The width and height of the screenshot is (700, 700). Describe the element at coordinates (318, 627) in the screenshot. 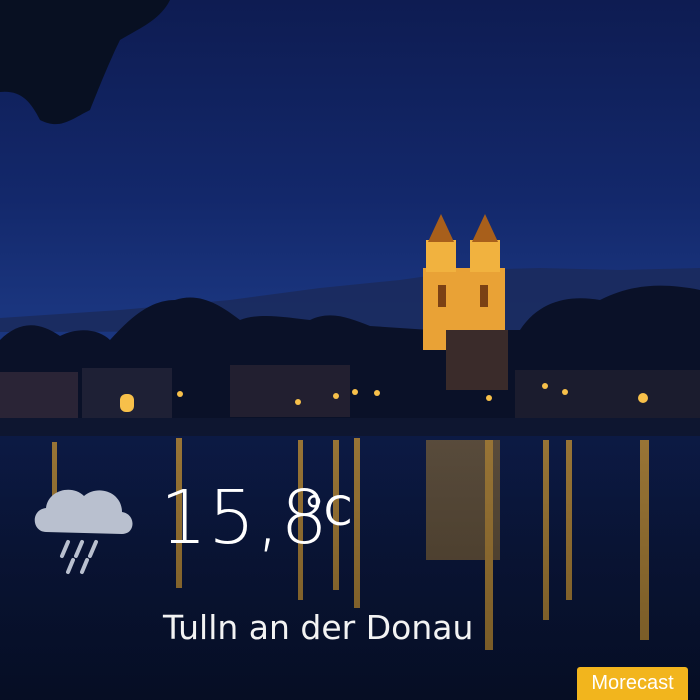

I see `location-name: Tulln an der Donau` at that location.